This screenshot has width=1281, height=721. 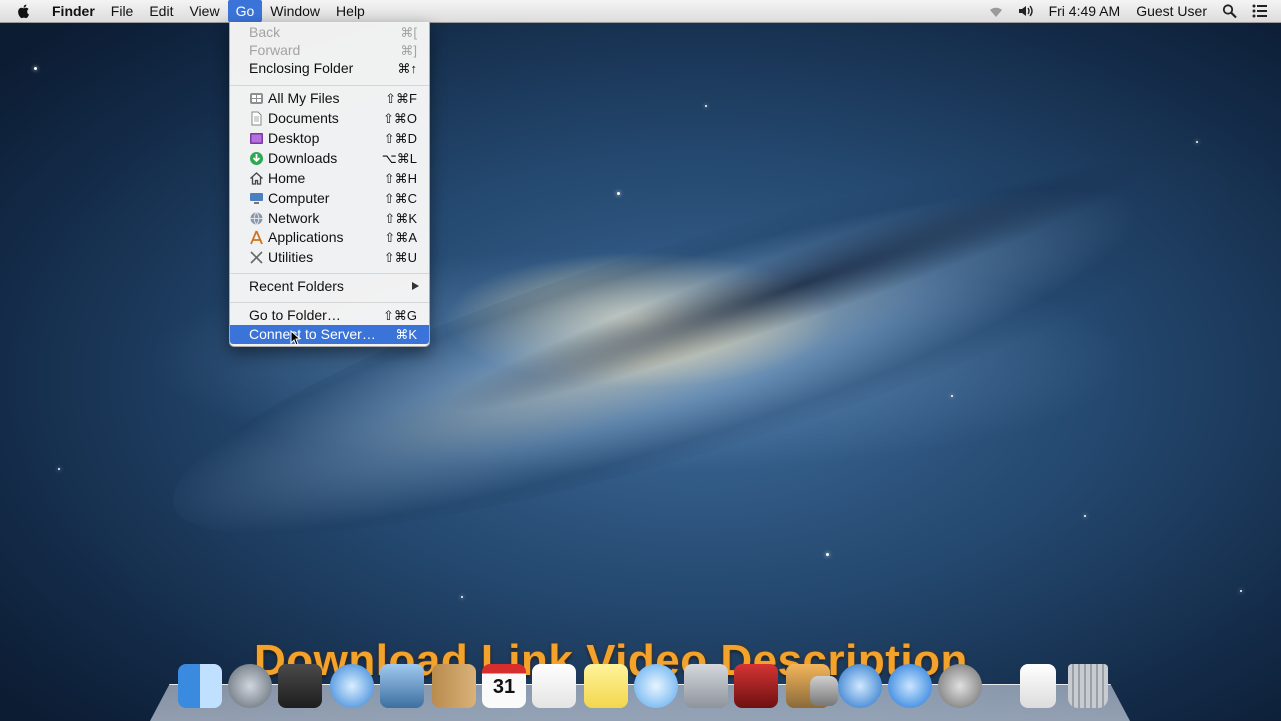 I want to click on menu-item-shortcut: ⇧⌘C, so click(x=400, y=198).